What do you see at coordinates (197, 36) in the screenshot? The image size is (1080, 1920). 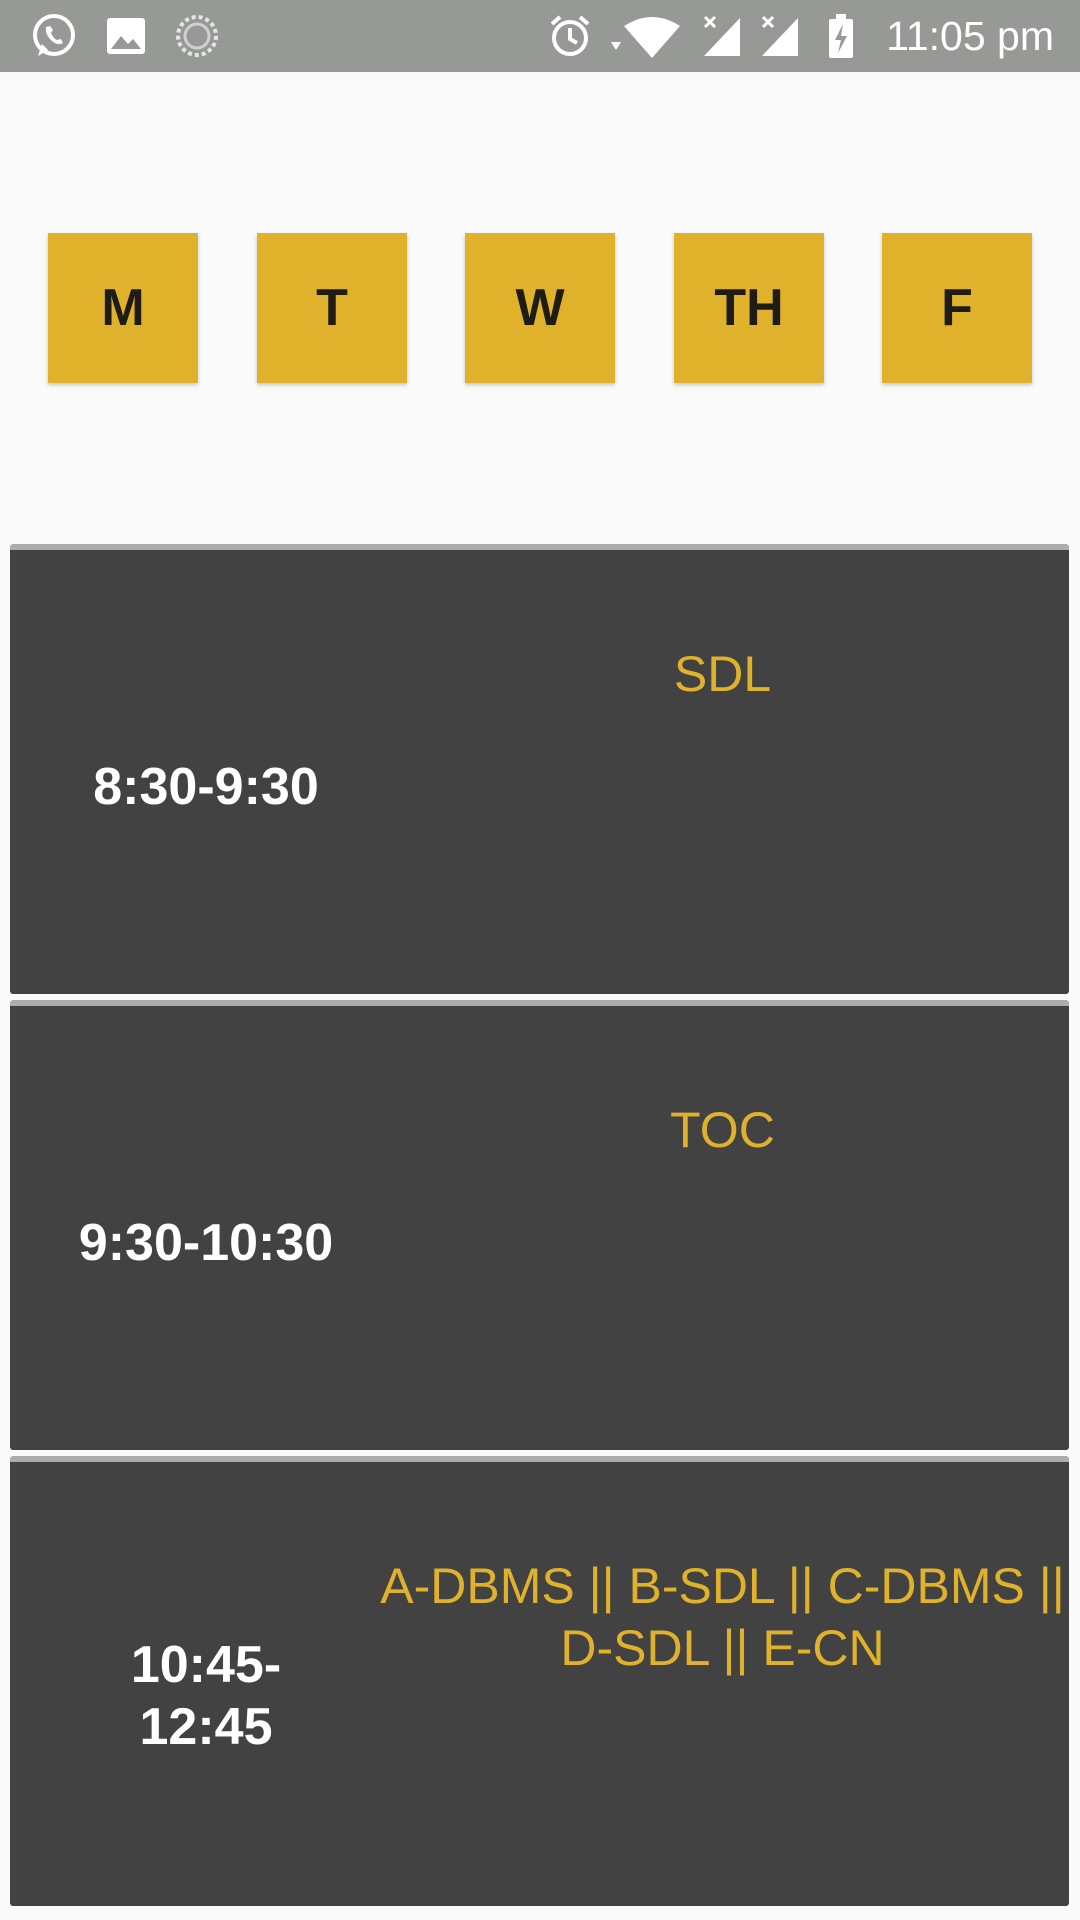 I see `loading-icon` at bounding box center [197, 36].